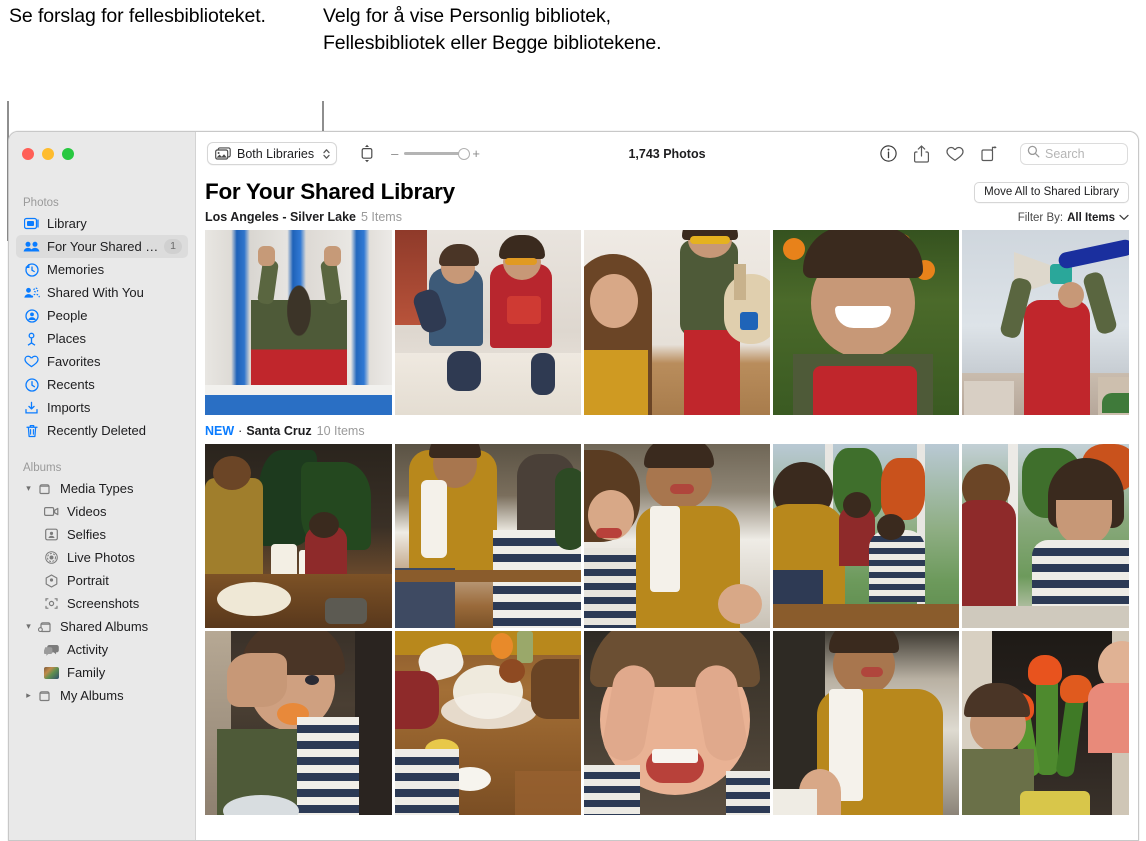 This screenshot has width=1146, height=841. Describe the element at coordinates (1040, 218) in the screenshot. I see `filter-by-prefix: Filter By:` at that location.